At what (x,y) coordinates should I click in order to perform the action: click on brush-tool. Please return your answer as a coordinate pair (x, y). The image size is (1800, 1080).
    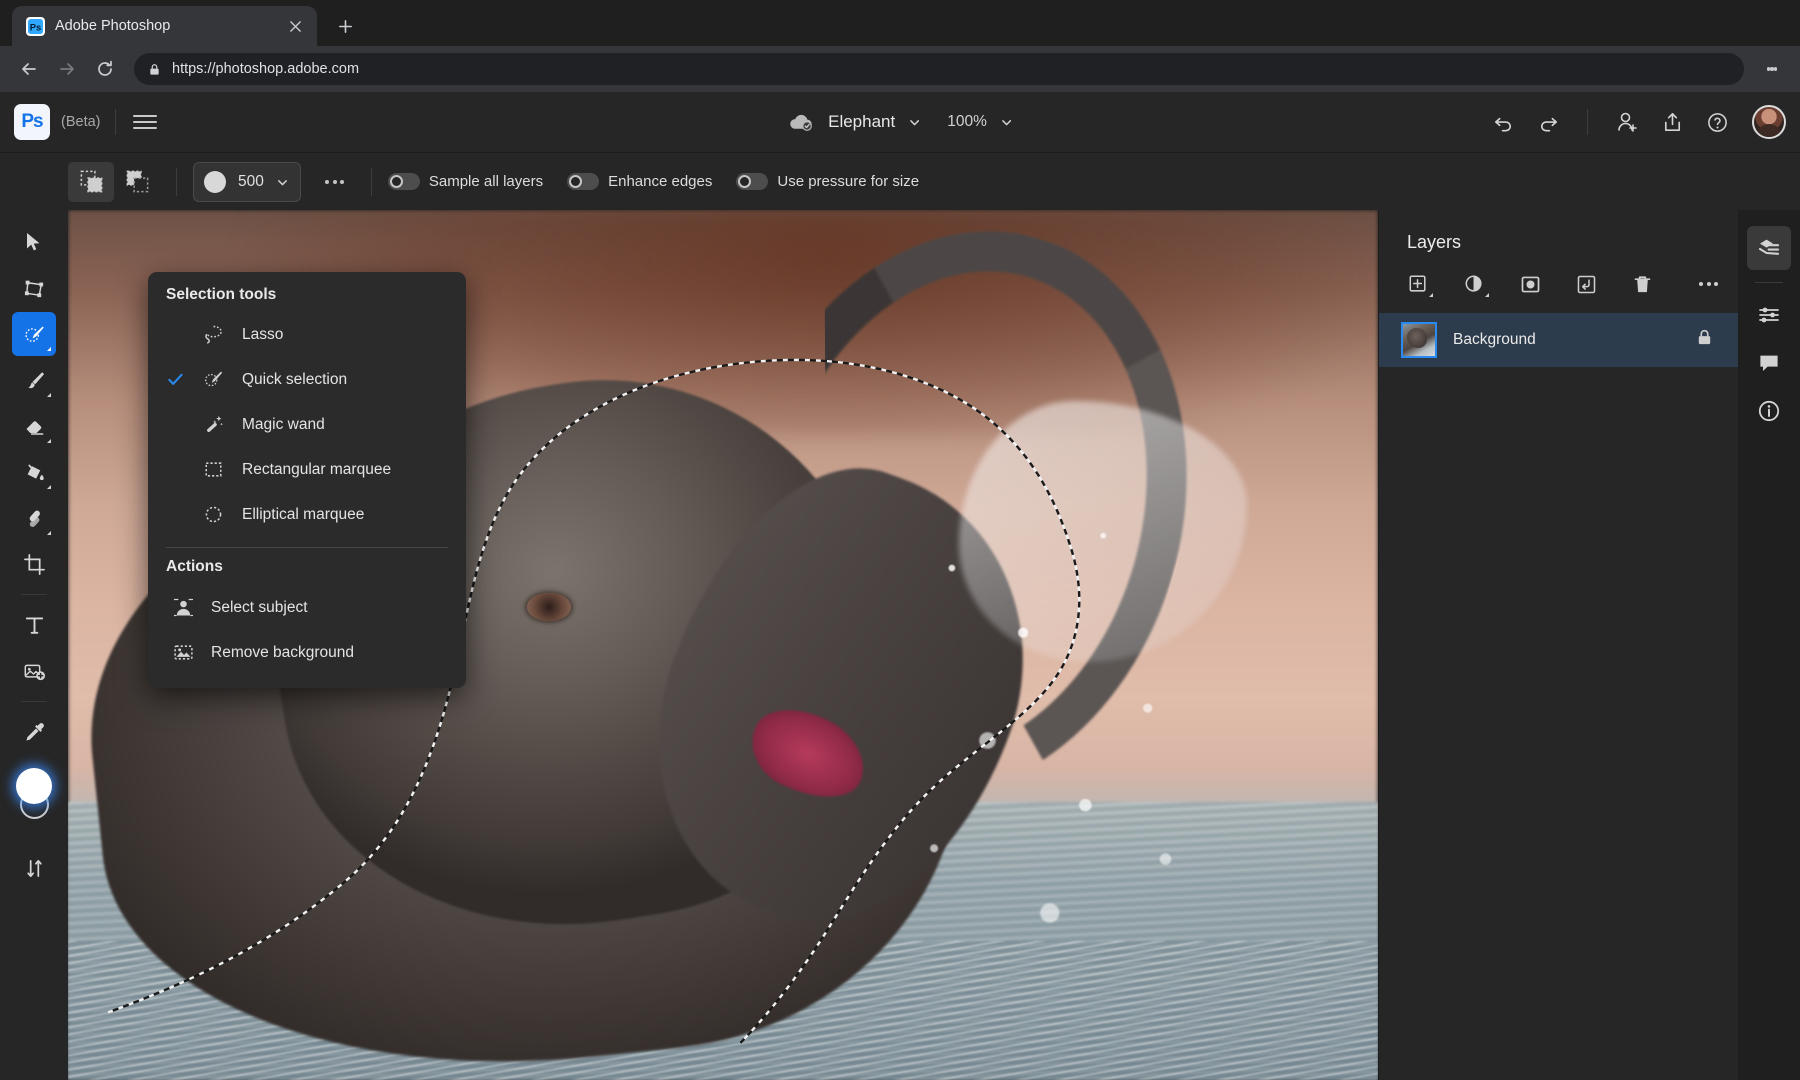
    Looking at the image, I should click on (34, 380).